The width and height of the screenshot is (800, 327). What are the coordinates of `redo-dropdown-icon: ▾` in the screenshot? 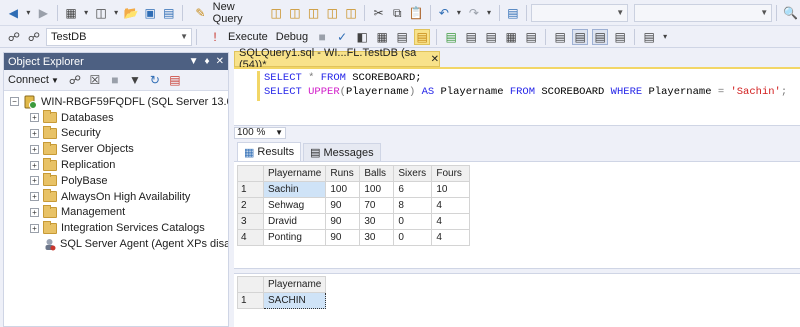 It's located at (488, 13).